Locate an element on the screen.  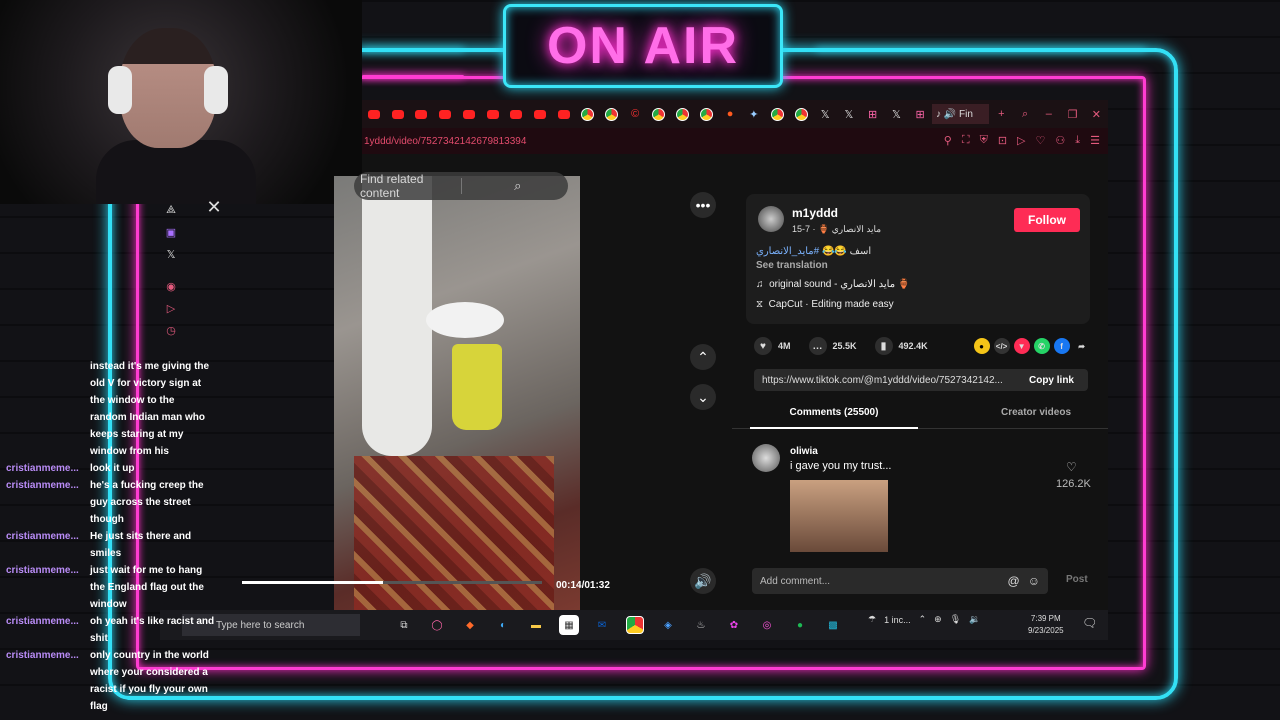
embed-icon: </> is located at coordinates (1001, 346).